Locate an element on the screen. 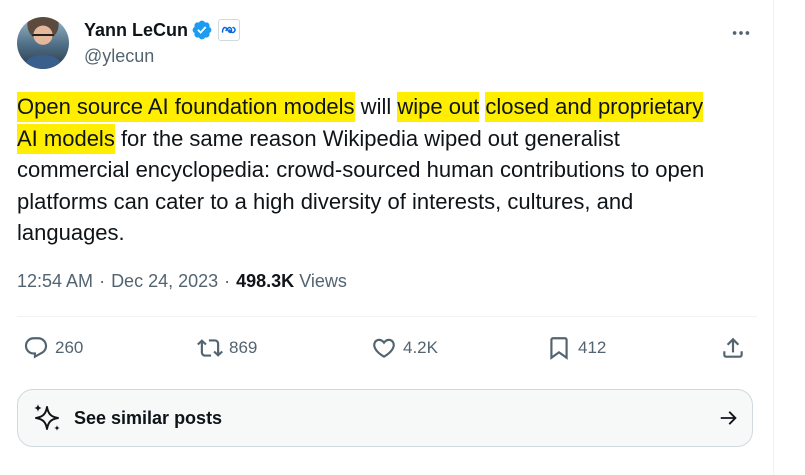  timeline-border is located at coordinates (773, 237).